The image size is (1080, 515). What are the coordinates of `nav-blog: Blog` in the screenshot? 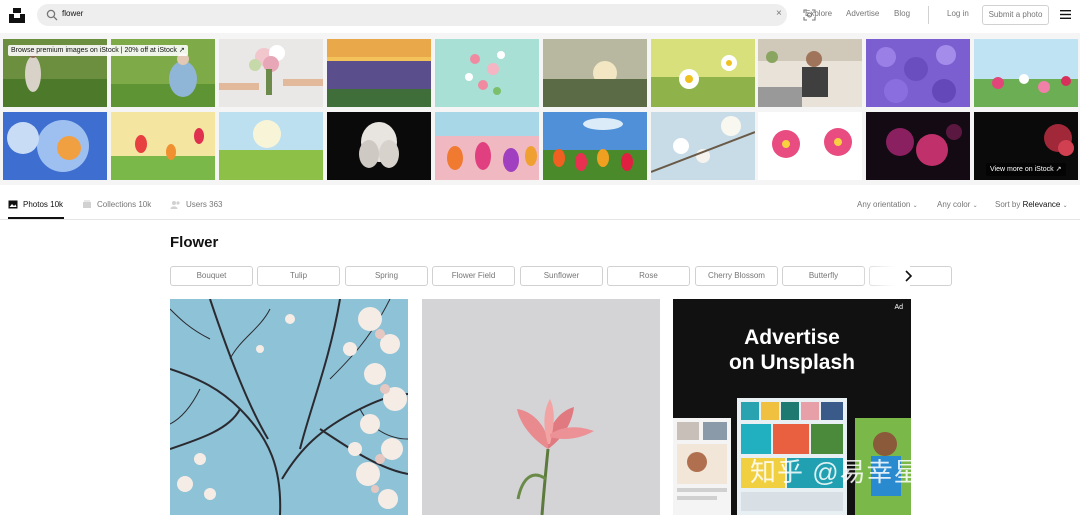 It's located at (902, 13).